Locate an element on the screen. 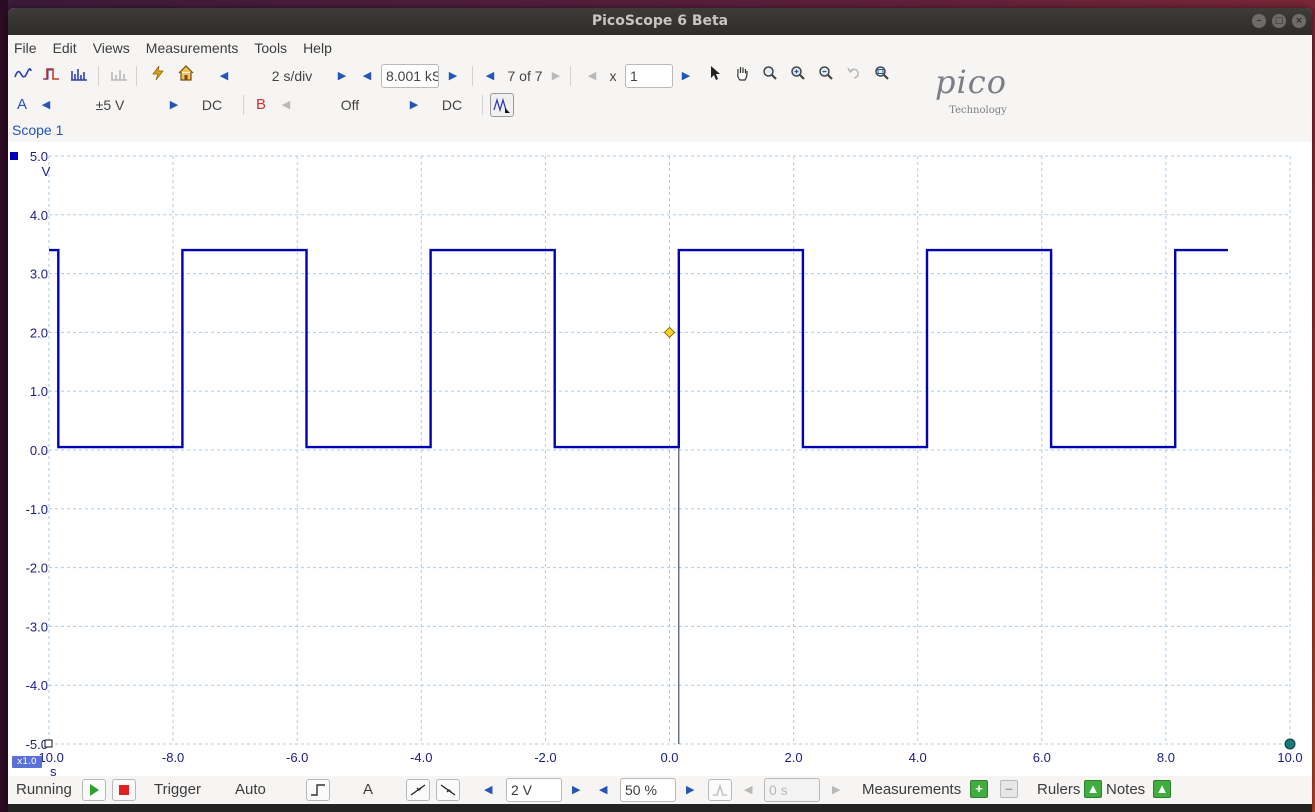 Image resolution: width=1315 pixels, height=812 pixels. trigger-marker is located at coordinates (669, 332).